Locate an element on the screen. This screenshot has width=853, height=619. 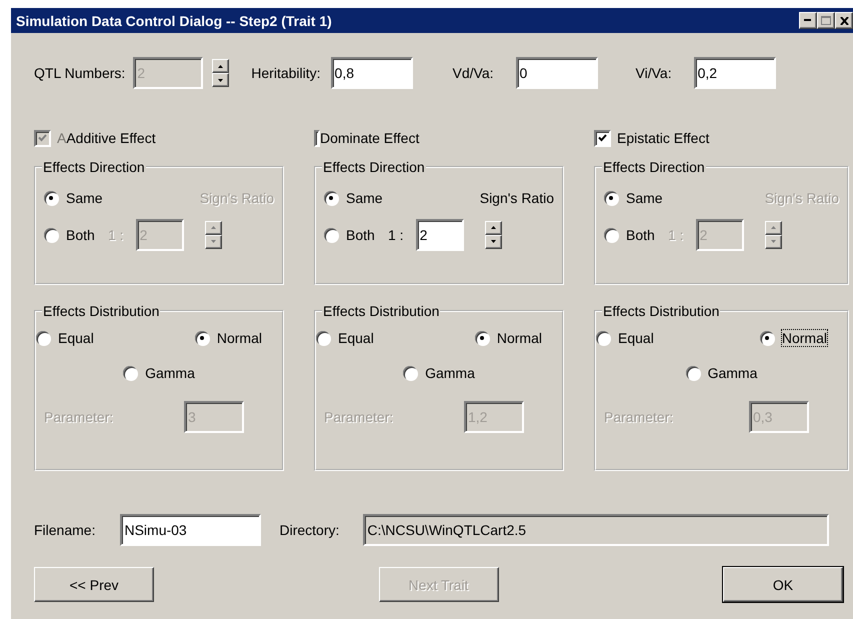
filename-field: NSimu-03 is located at coordinates (191, 530).